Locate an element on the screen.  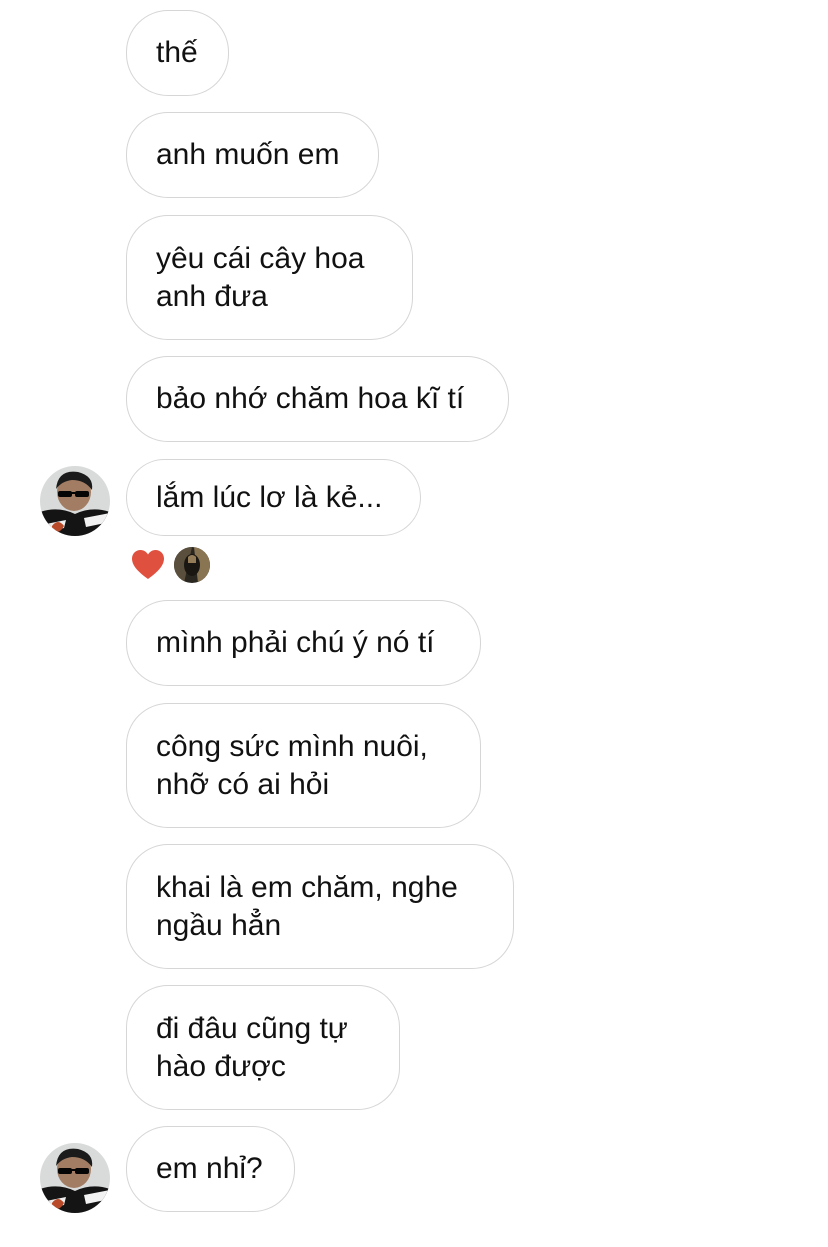
message-bubble: mình phải chú ý nó tí is located at coordinates (303, 643).